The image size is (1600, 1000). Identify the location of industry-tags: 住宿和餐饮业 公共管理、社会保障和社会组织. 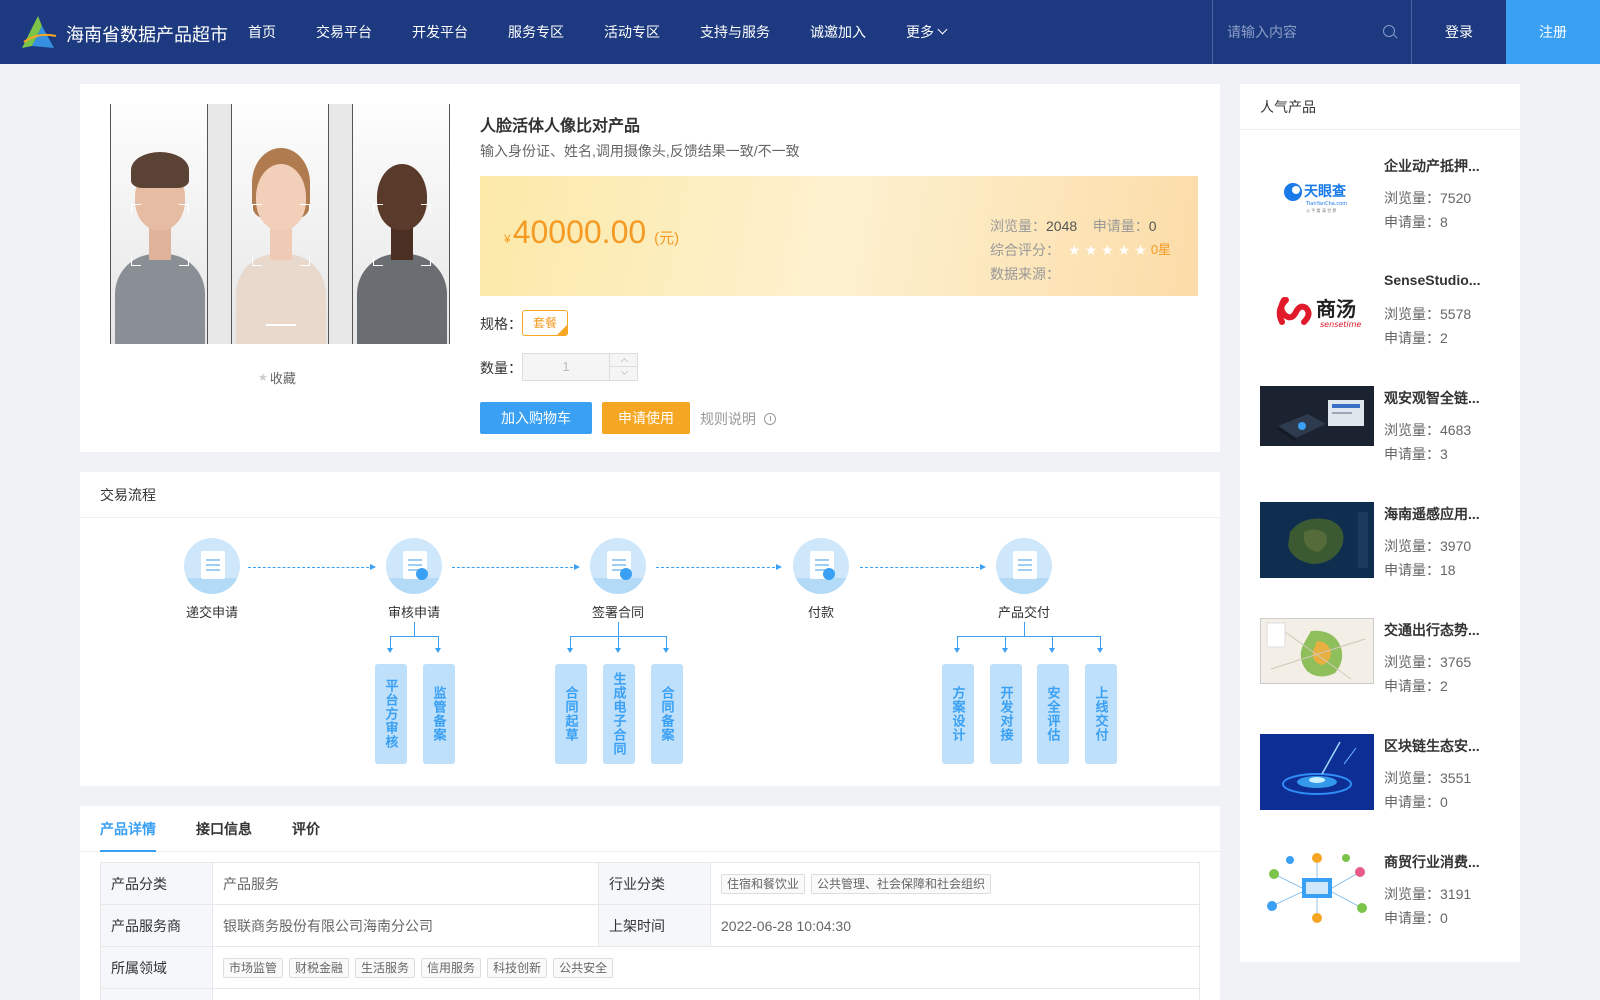
(955, 883).